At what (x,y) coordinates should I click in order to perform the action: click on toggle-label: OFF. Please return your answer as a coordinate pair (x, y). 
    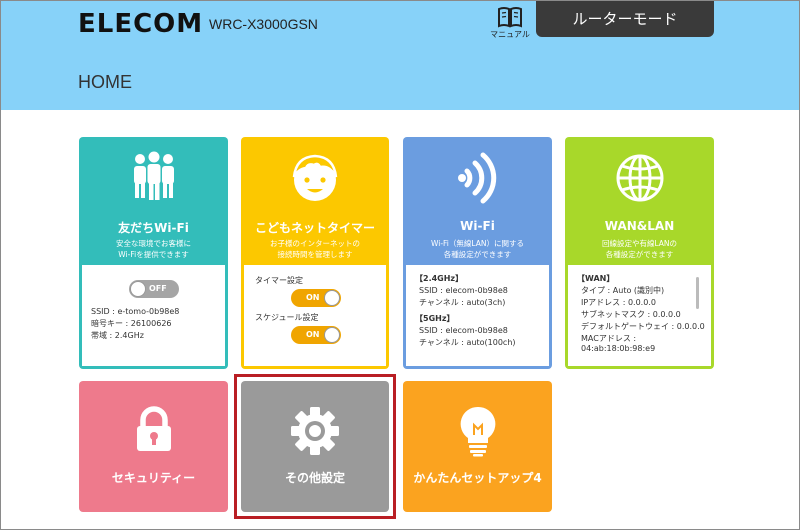
    Looking at the image, I should click on (158, 288).